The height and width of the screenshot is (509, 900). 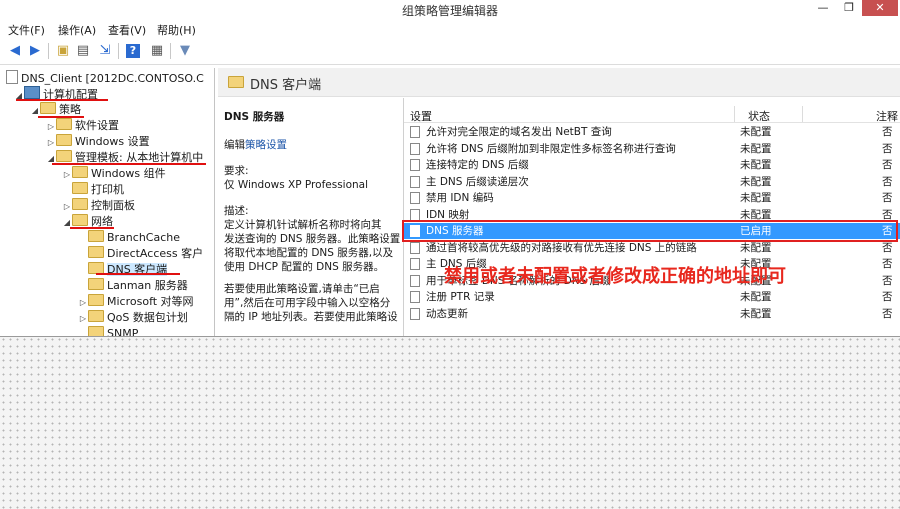 What do you see at coordinates (157, 51) in the screenshot?
I see `properties-icon: ▦` at bounding box center [157, 51].